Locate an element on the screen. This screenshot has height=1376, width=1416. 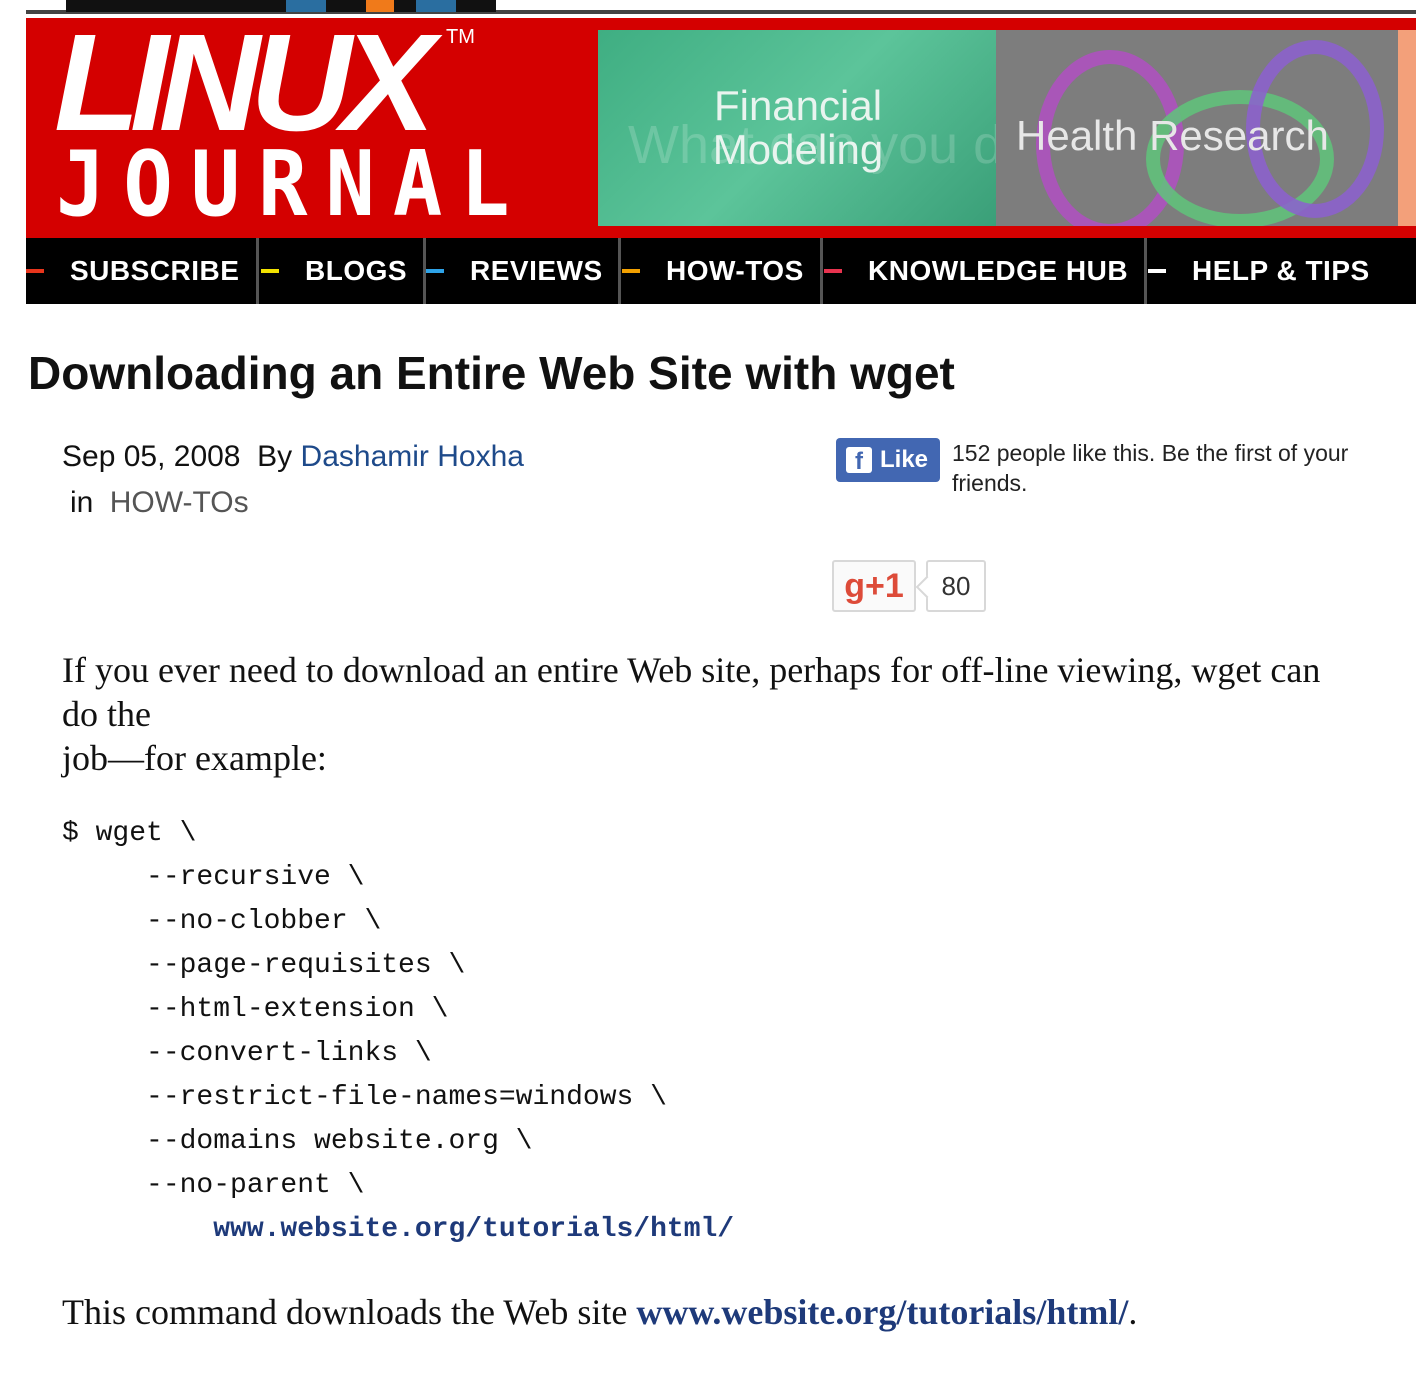
nav-label: BLOGS is located at coordinates (356, 270).